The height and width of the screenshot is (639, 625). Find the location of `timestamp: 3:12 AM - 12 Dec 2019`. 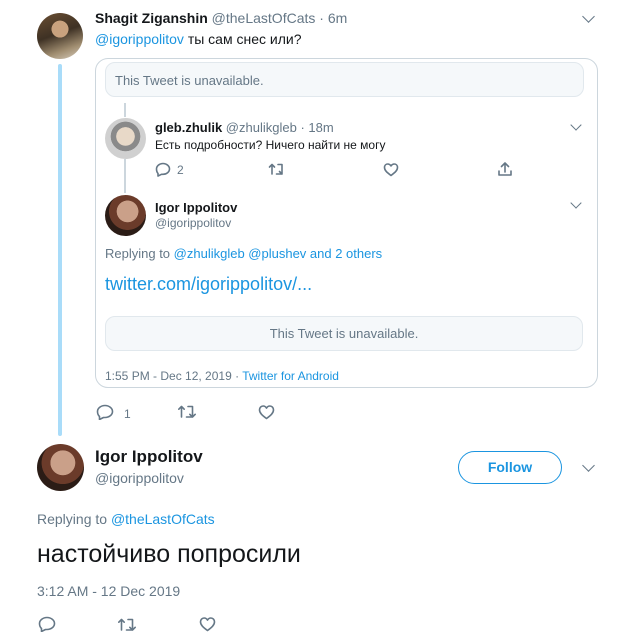

timestamp: 3:12 AM - 12 Dec 2019 is located at coordinates (108, 591).